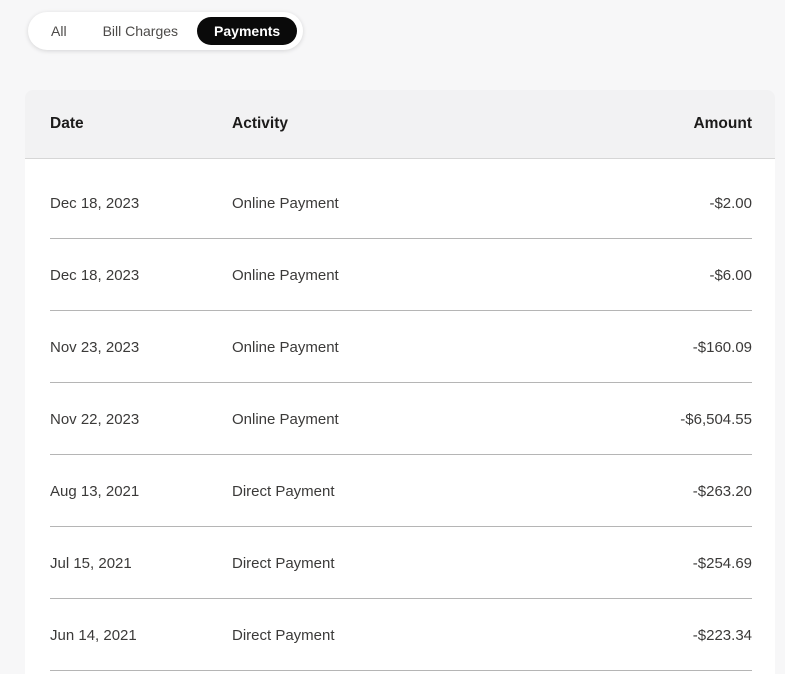 The height and width of the screenshot is (674, 785). I want to click on table-row: Dec 18, 2023 Online Payment -$2.00, so click(400, 203).